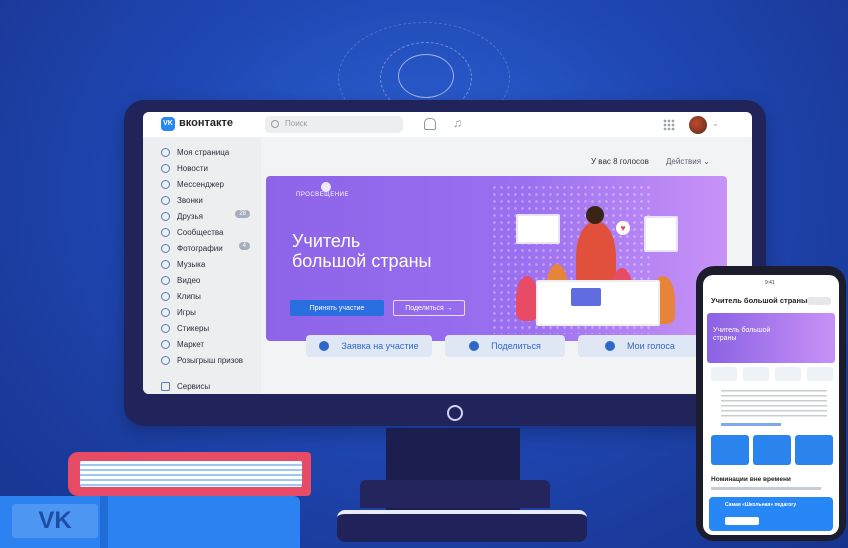 Image resolution: width=848 pixels, height=548 pixels. What do you see at coordinates (104, 522) in the screenshot?
I see `book-spine` at bounding box center [104, 522].